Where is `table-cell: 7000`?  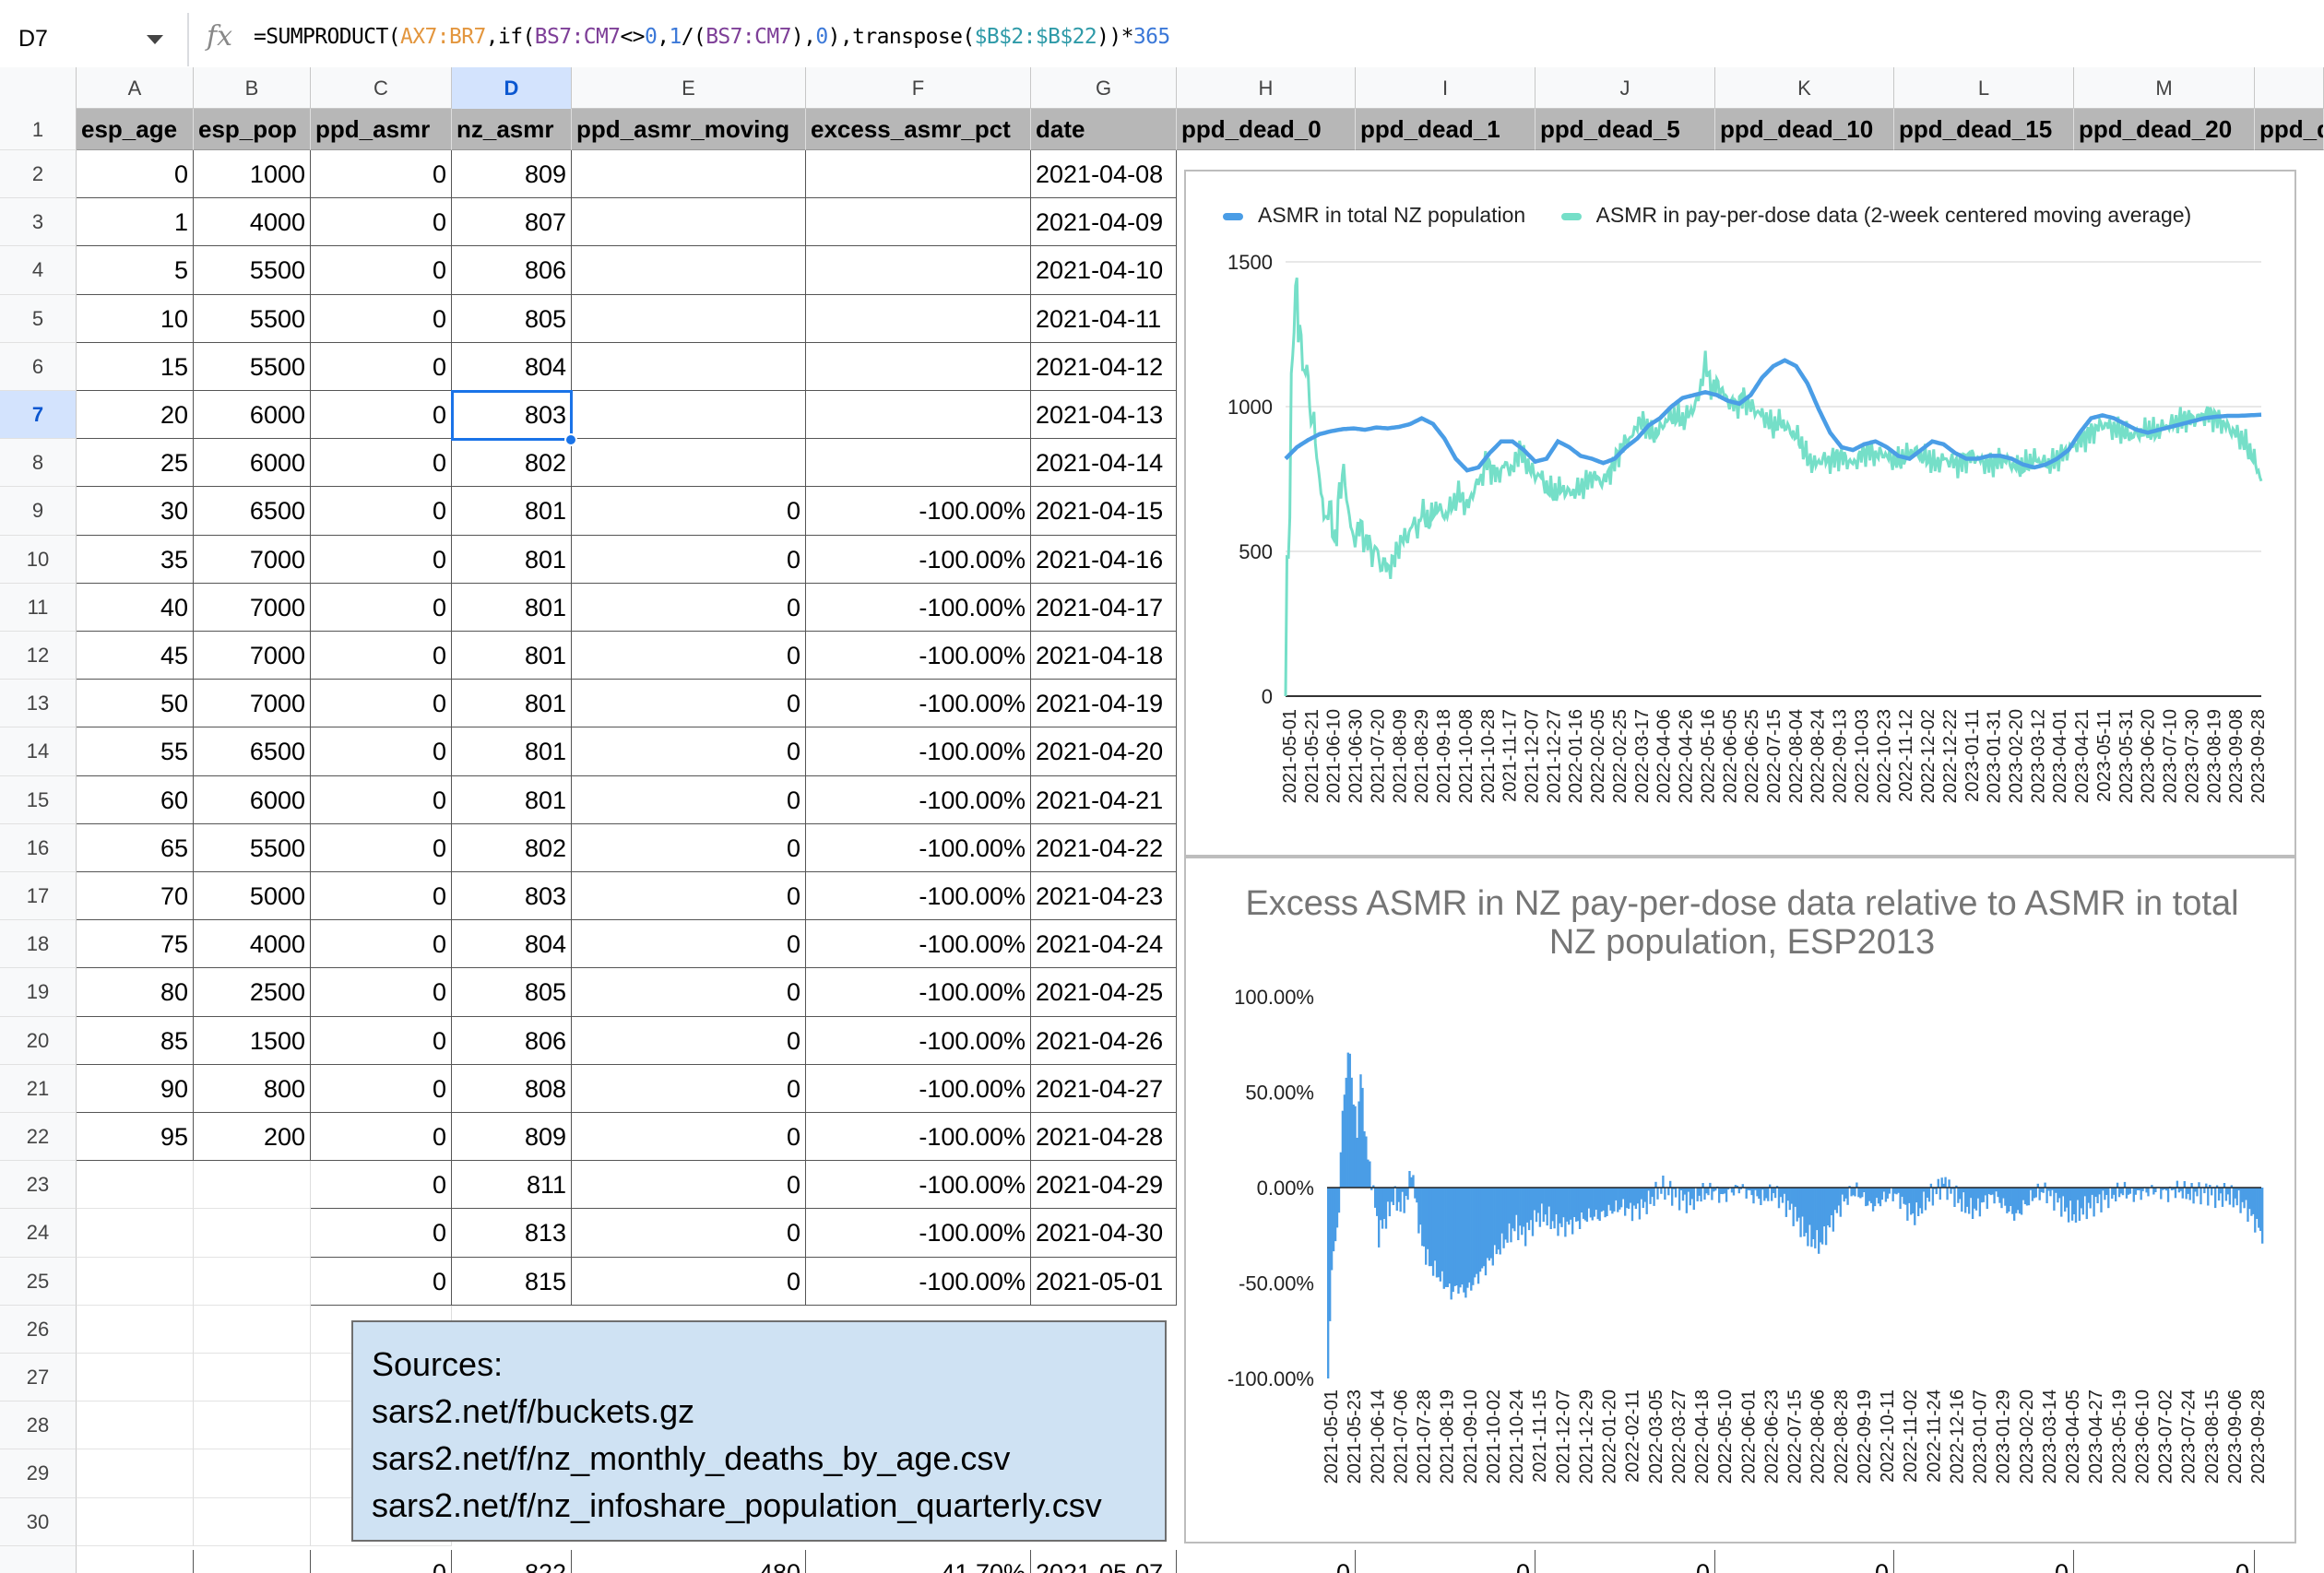 table-cell: 7000 is located at coordinates (252, 704).